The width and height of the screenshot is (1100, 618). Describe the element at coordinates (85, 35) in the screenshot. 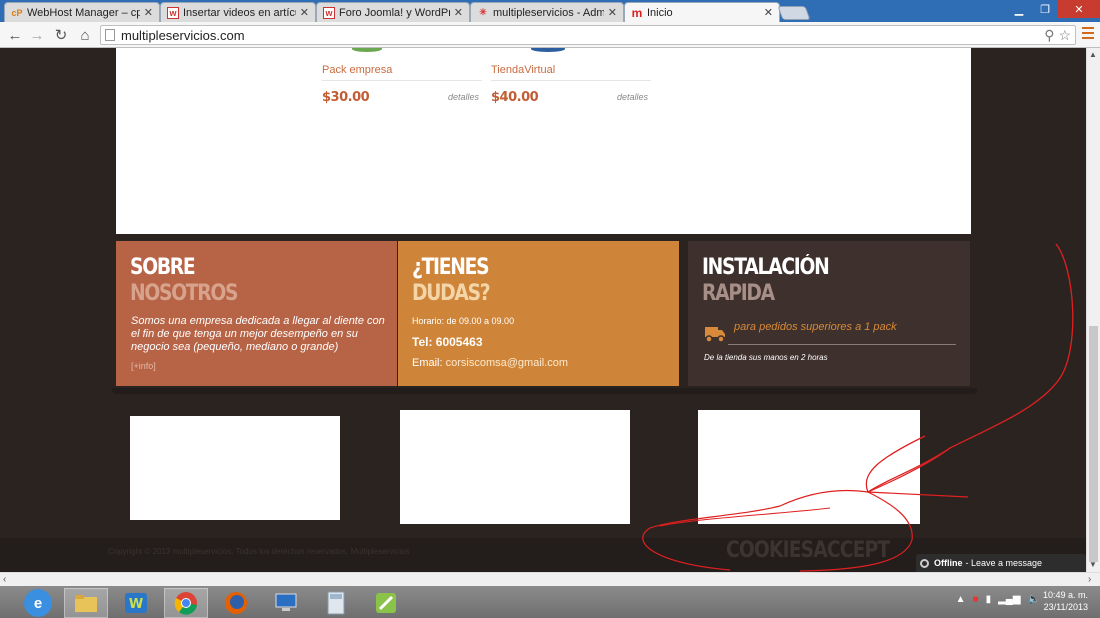

I see `home-icon: ⌂` at that location.